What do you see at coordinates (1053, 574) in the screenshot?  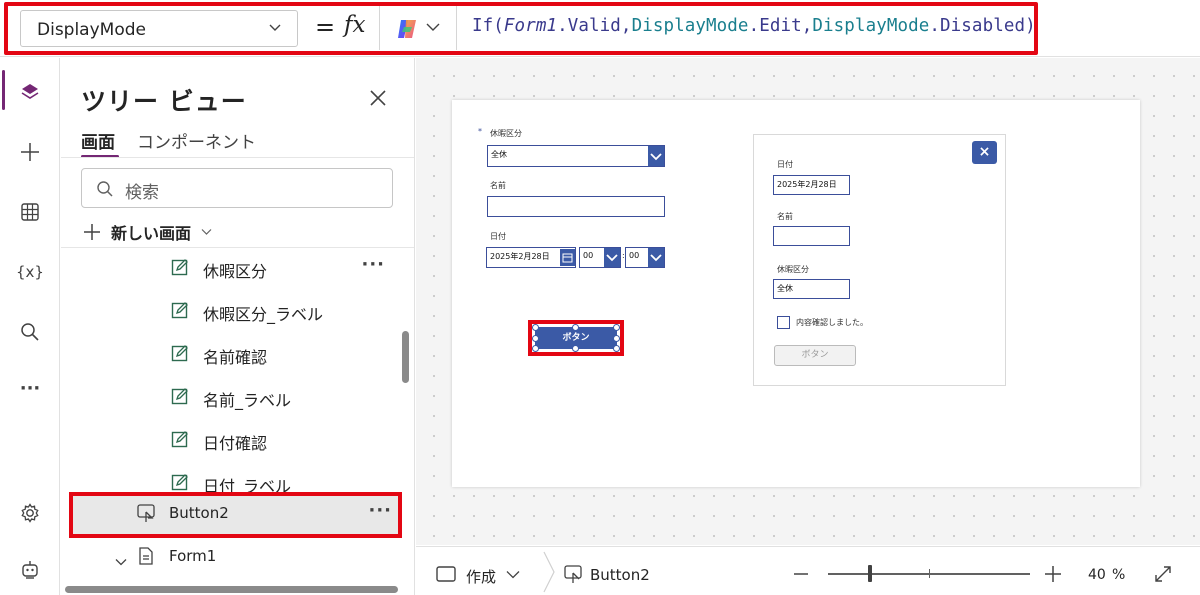 I see `zoom-in-icon` at bounding box center [1053, 574].